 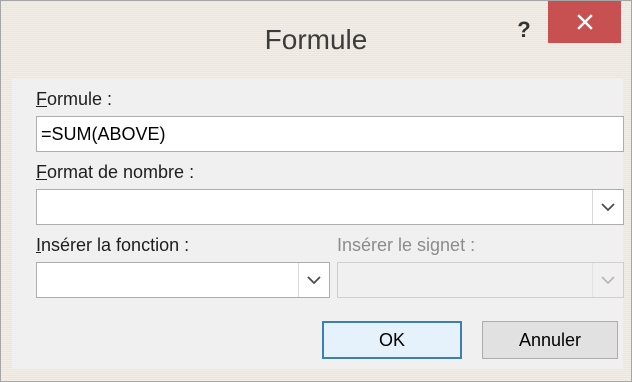 I want to click on formula-label-accelerator: F, so click(x=41, y=99).